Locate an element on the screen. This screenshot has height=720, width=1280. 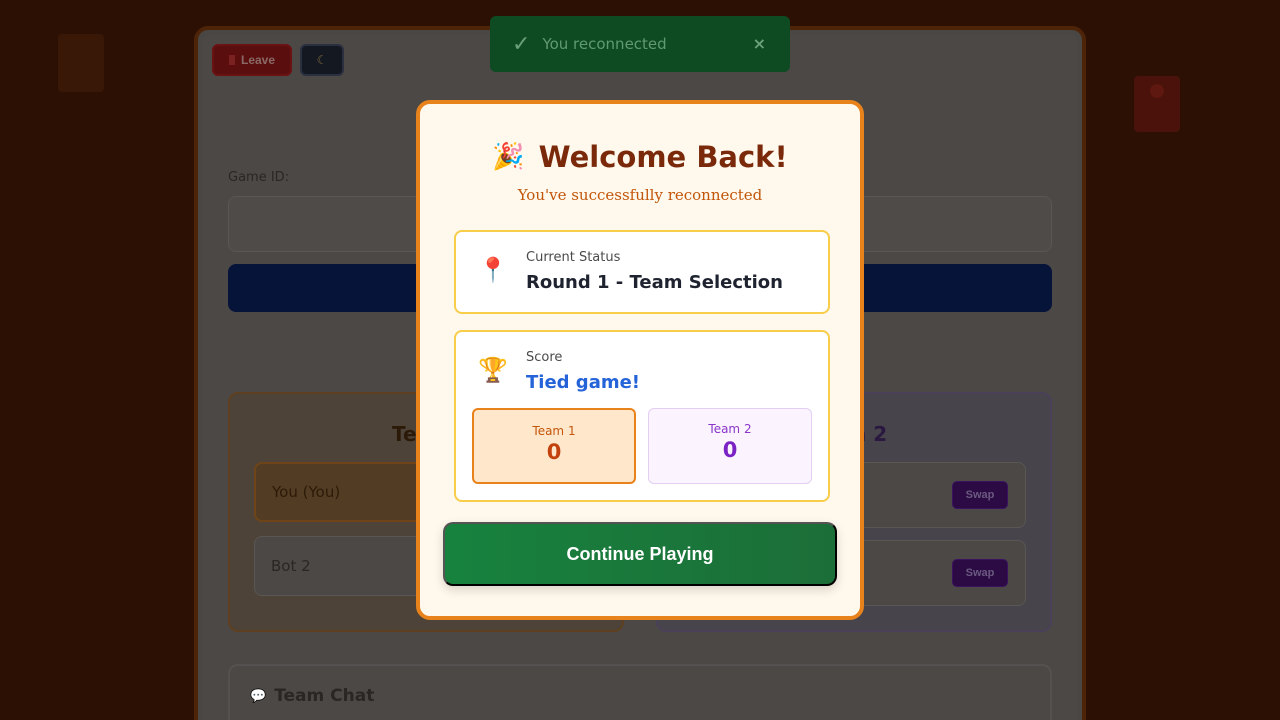
speech-bubble-icon: 💬 is located at coordinates (258, 696).